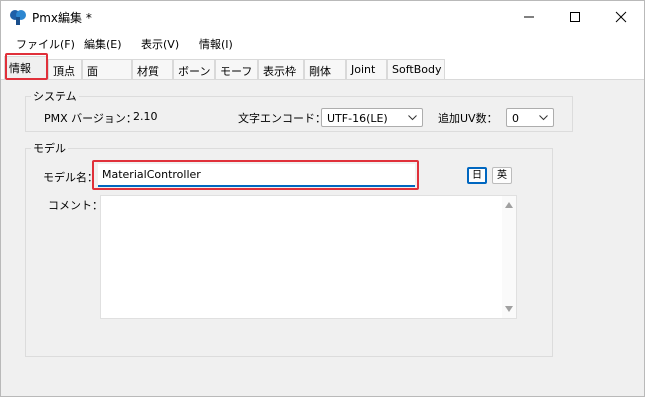 The height and width of the screenshot is (397, 645). Describe the element at coordinates (18, 17) in the screenshot. I see `app-icon` at that location.